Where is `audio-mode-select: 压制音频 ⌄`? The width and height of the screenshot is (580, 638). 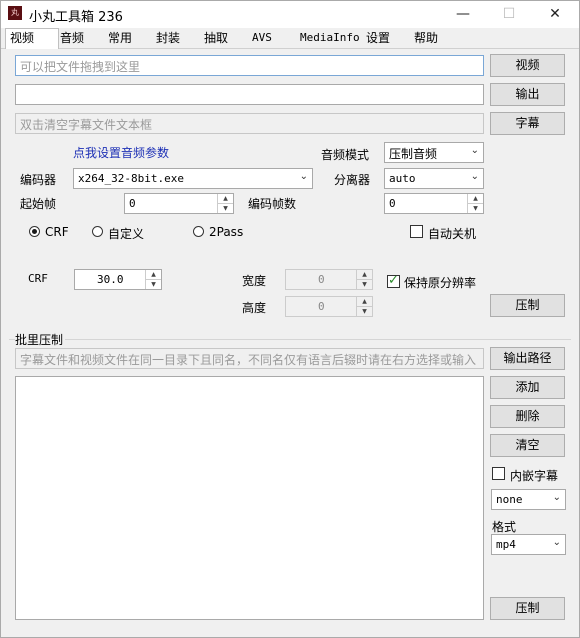
audio-mode-select: 压制音频 ⌄ is located at coordinates (434, 152).